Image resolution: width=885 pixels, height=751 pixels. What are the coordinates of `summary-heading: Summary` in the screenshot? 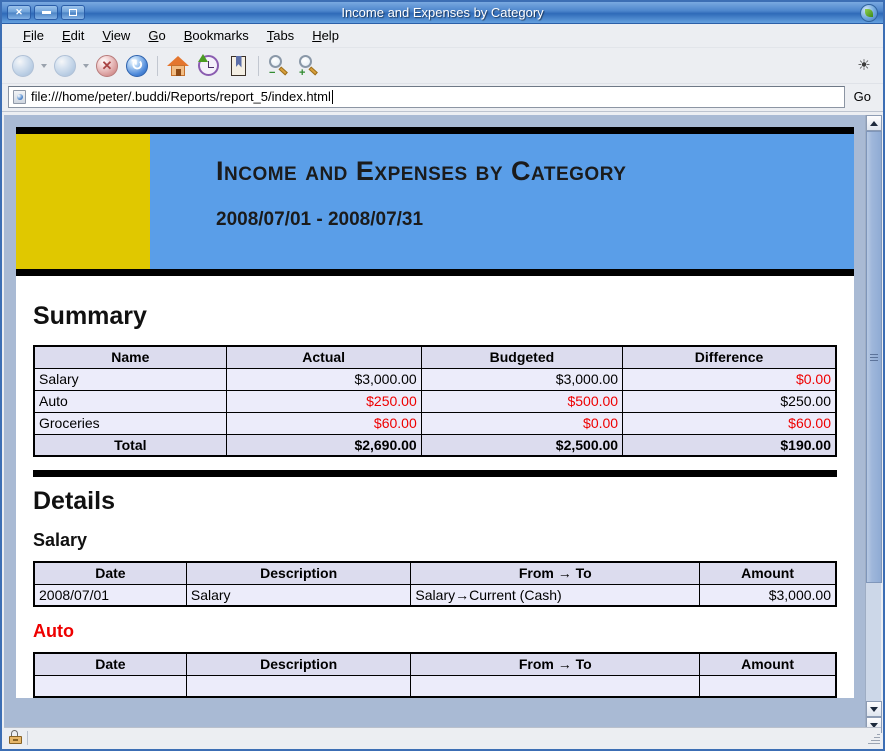 It's located at (90, 316).